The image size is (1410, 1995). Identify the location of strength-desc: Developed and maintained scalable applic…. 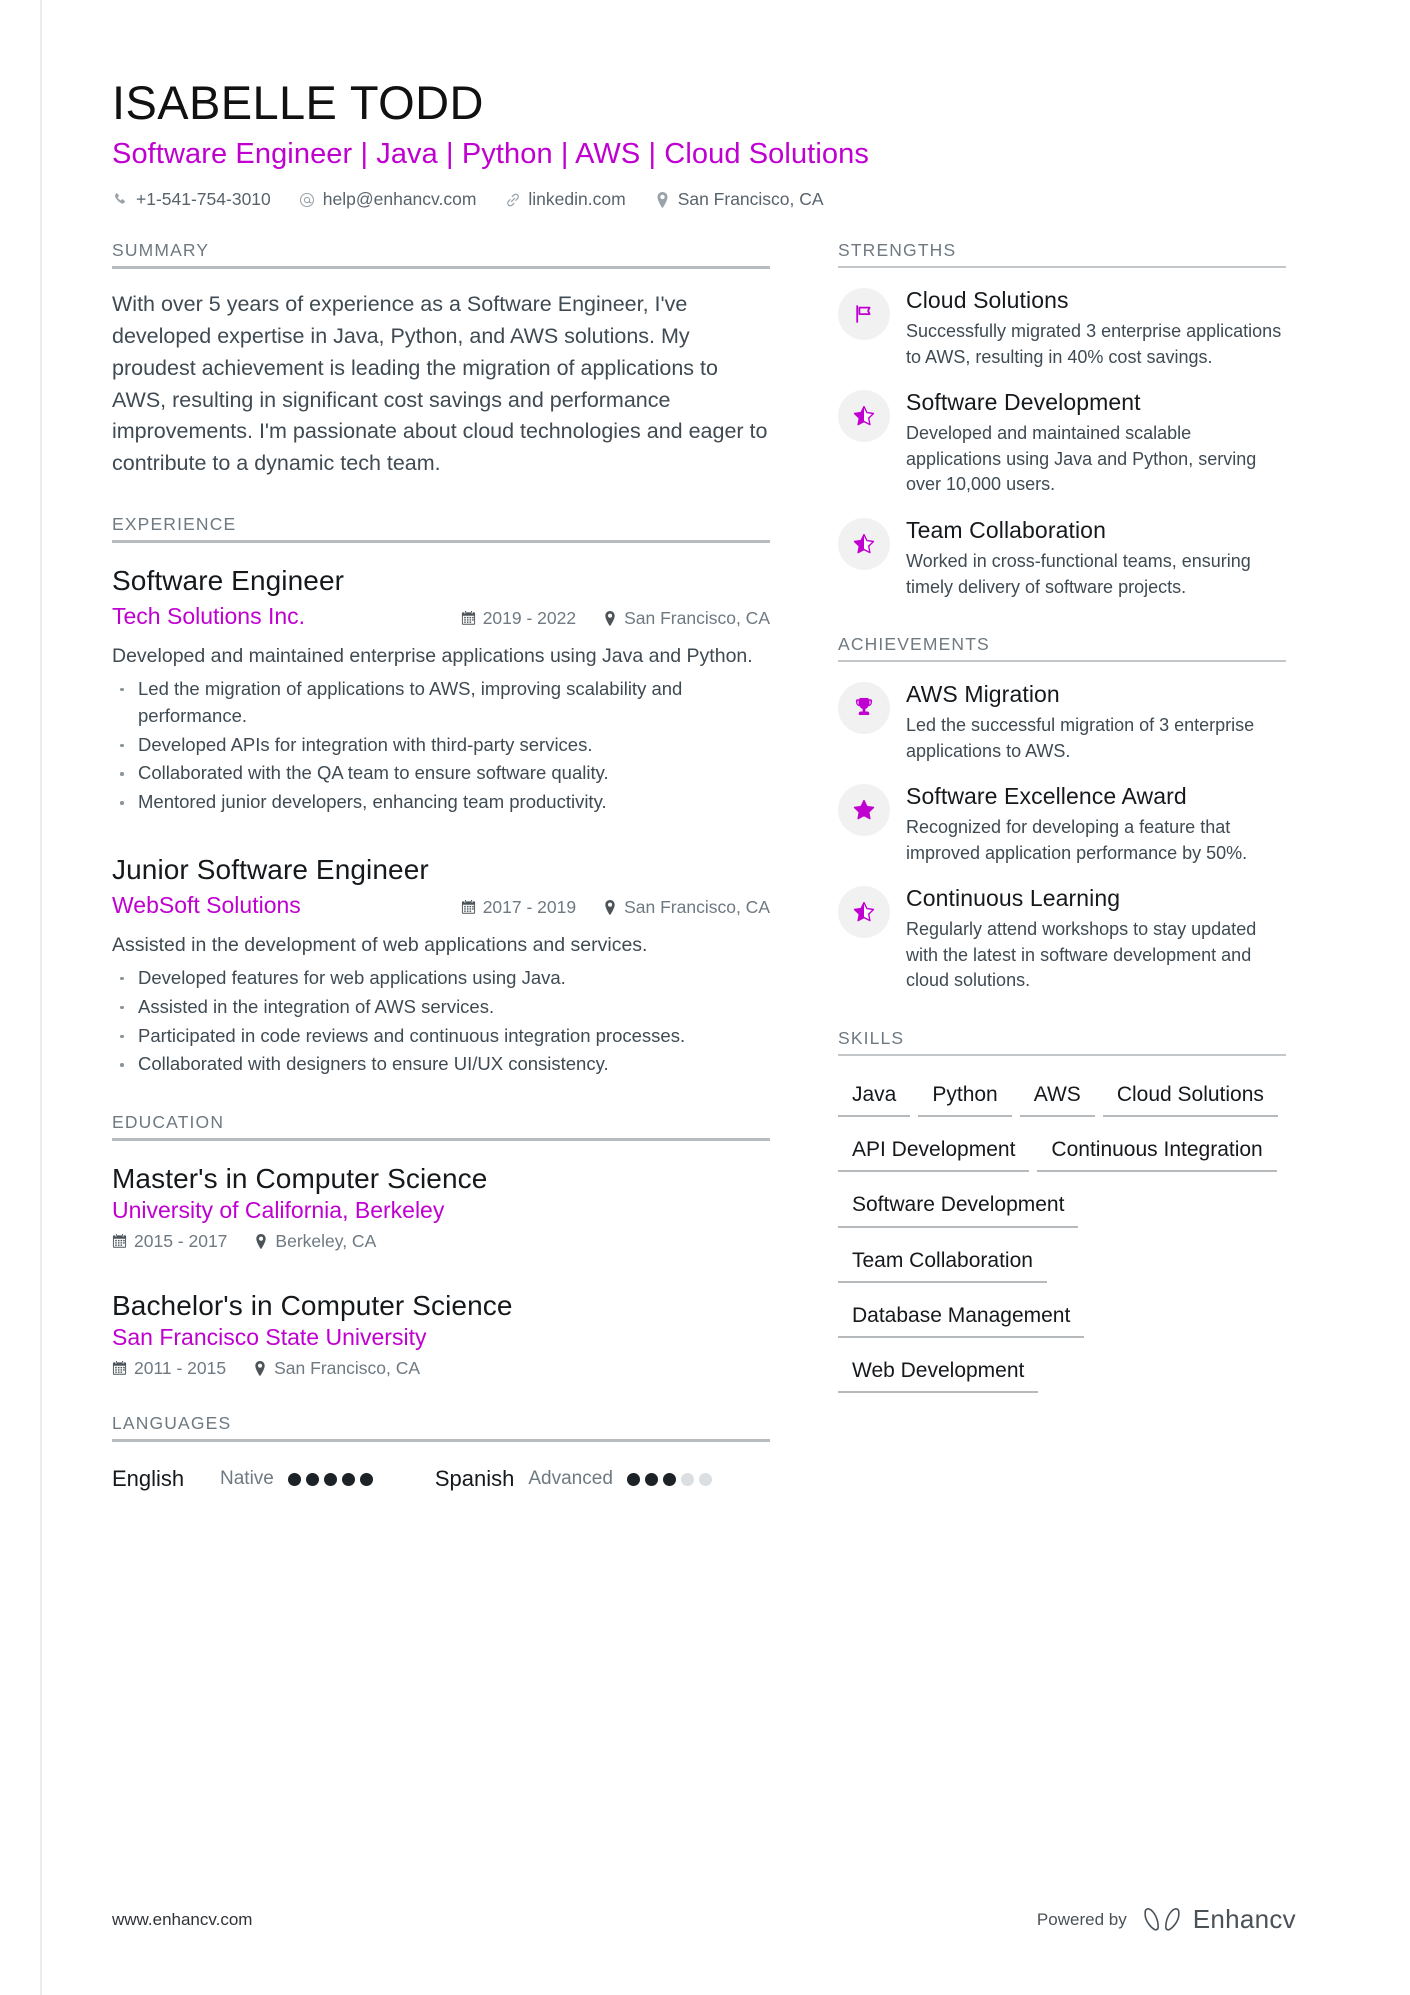
(1081, 459).